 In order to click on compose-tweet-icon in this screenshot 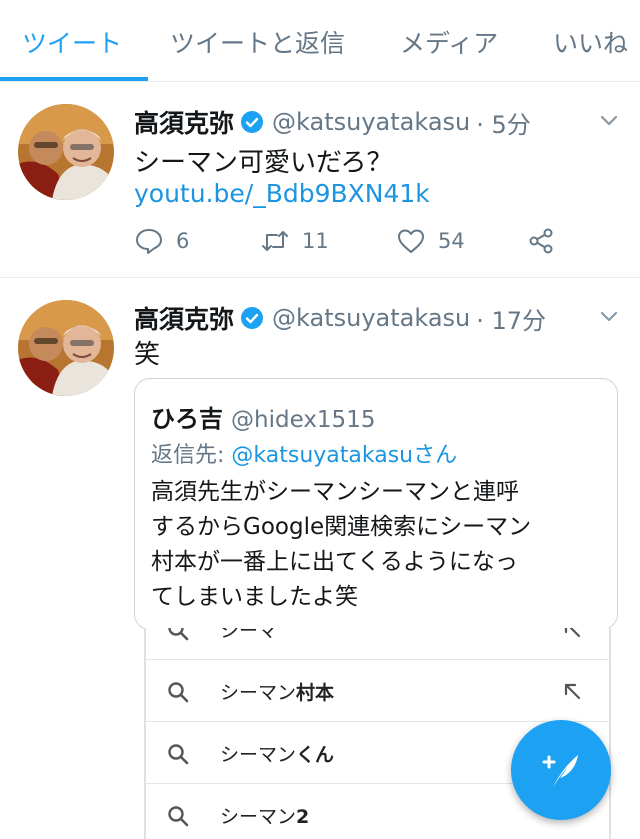, I will do `click(560, 771)`.